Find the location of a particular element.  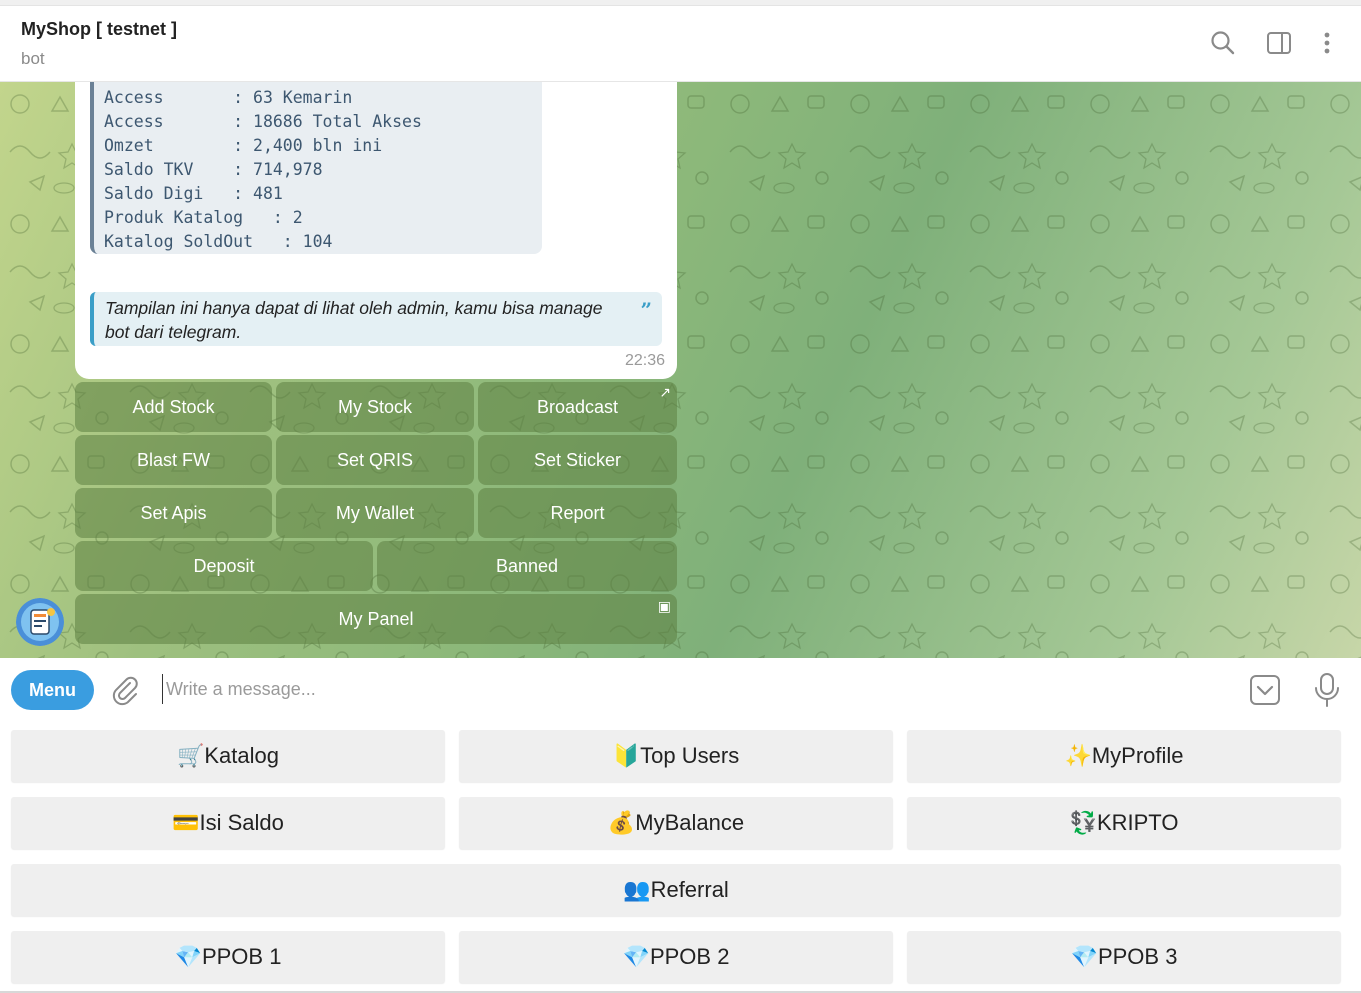

add-stock-button: Add Stock is located at coordinates (173, 407).